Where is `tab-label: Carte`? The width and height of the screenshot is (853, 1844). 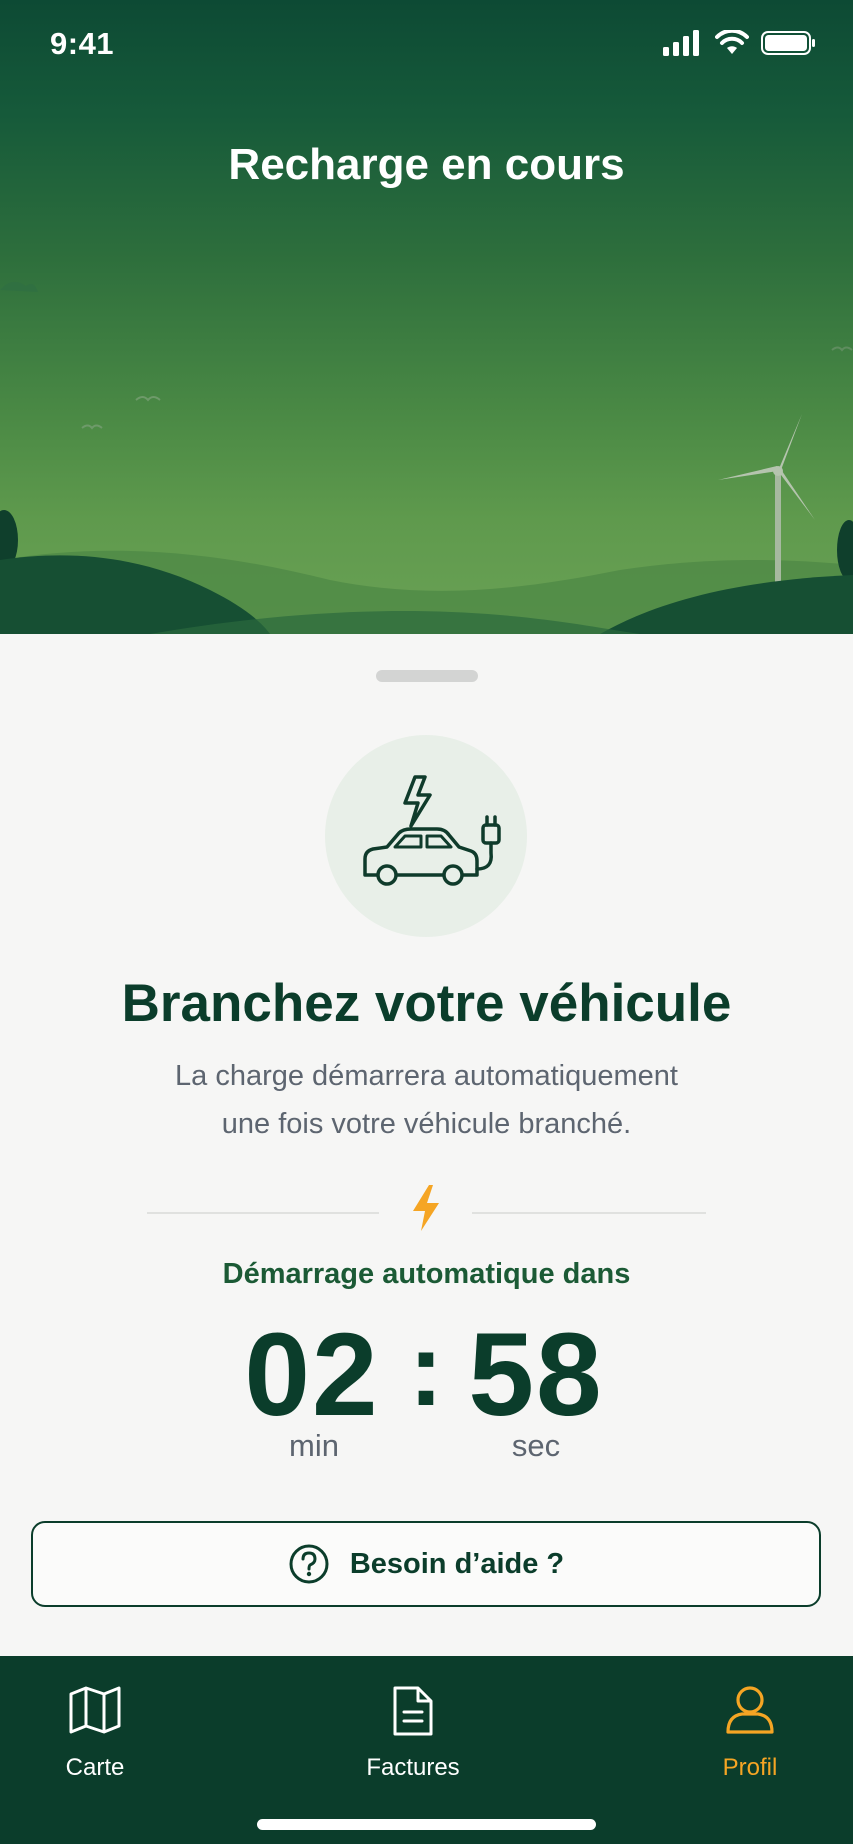
tab-label: Carte is located at coordinates (95, 1767).